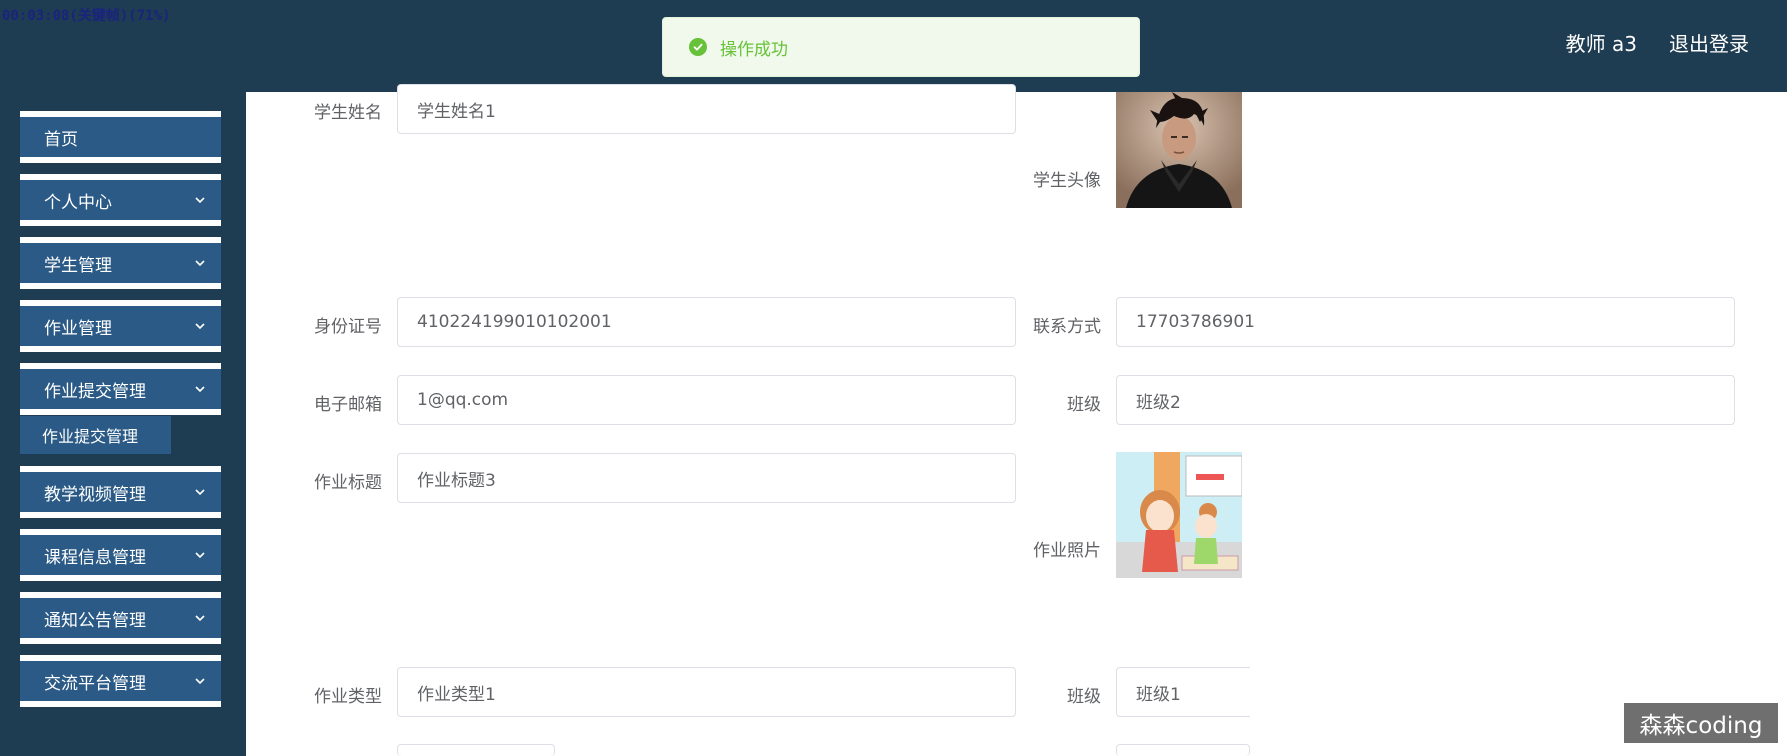 This screenshot has height=756, width=1787. Describe the element at coordinates (120, 137) in the screenshot. I see `sidebar-item-home: 首页` at that location.